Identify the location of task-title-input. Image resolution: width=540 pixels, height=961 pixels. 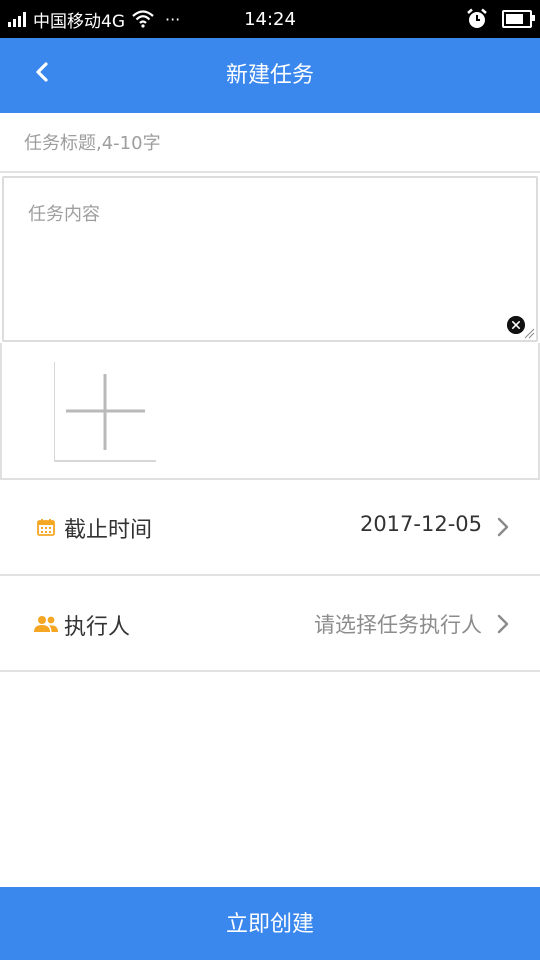
(274, 143).